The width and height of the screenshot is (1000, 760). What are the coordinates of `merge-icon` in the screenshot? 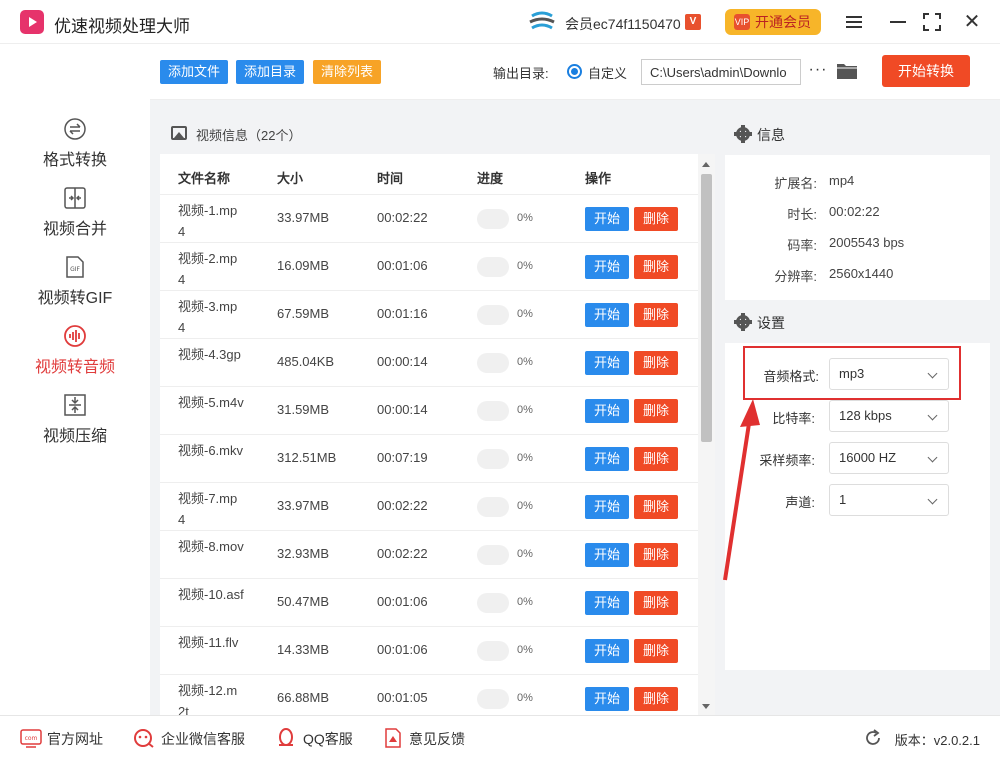 It's located at (75, 198).